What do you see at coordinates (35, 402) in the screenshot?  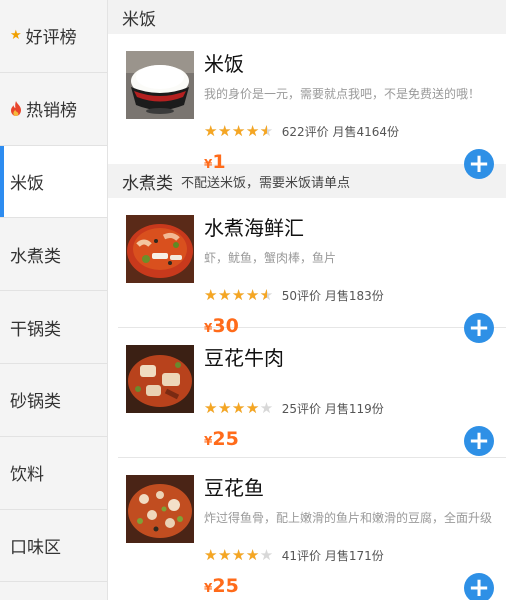 I see `sidebar-item-label: 砂锅类` at bounding box center [35, 402].